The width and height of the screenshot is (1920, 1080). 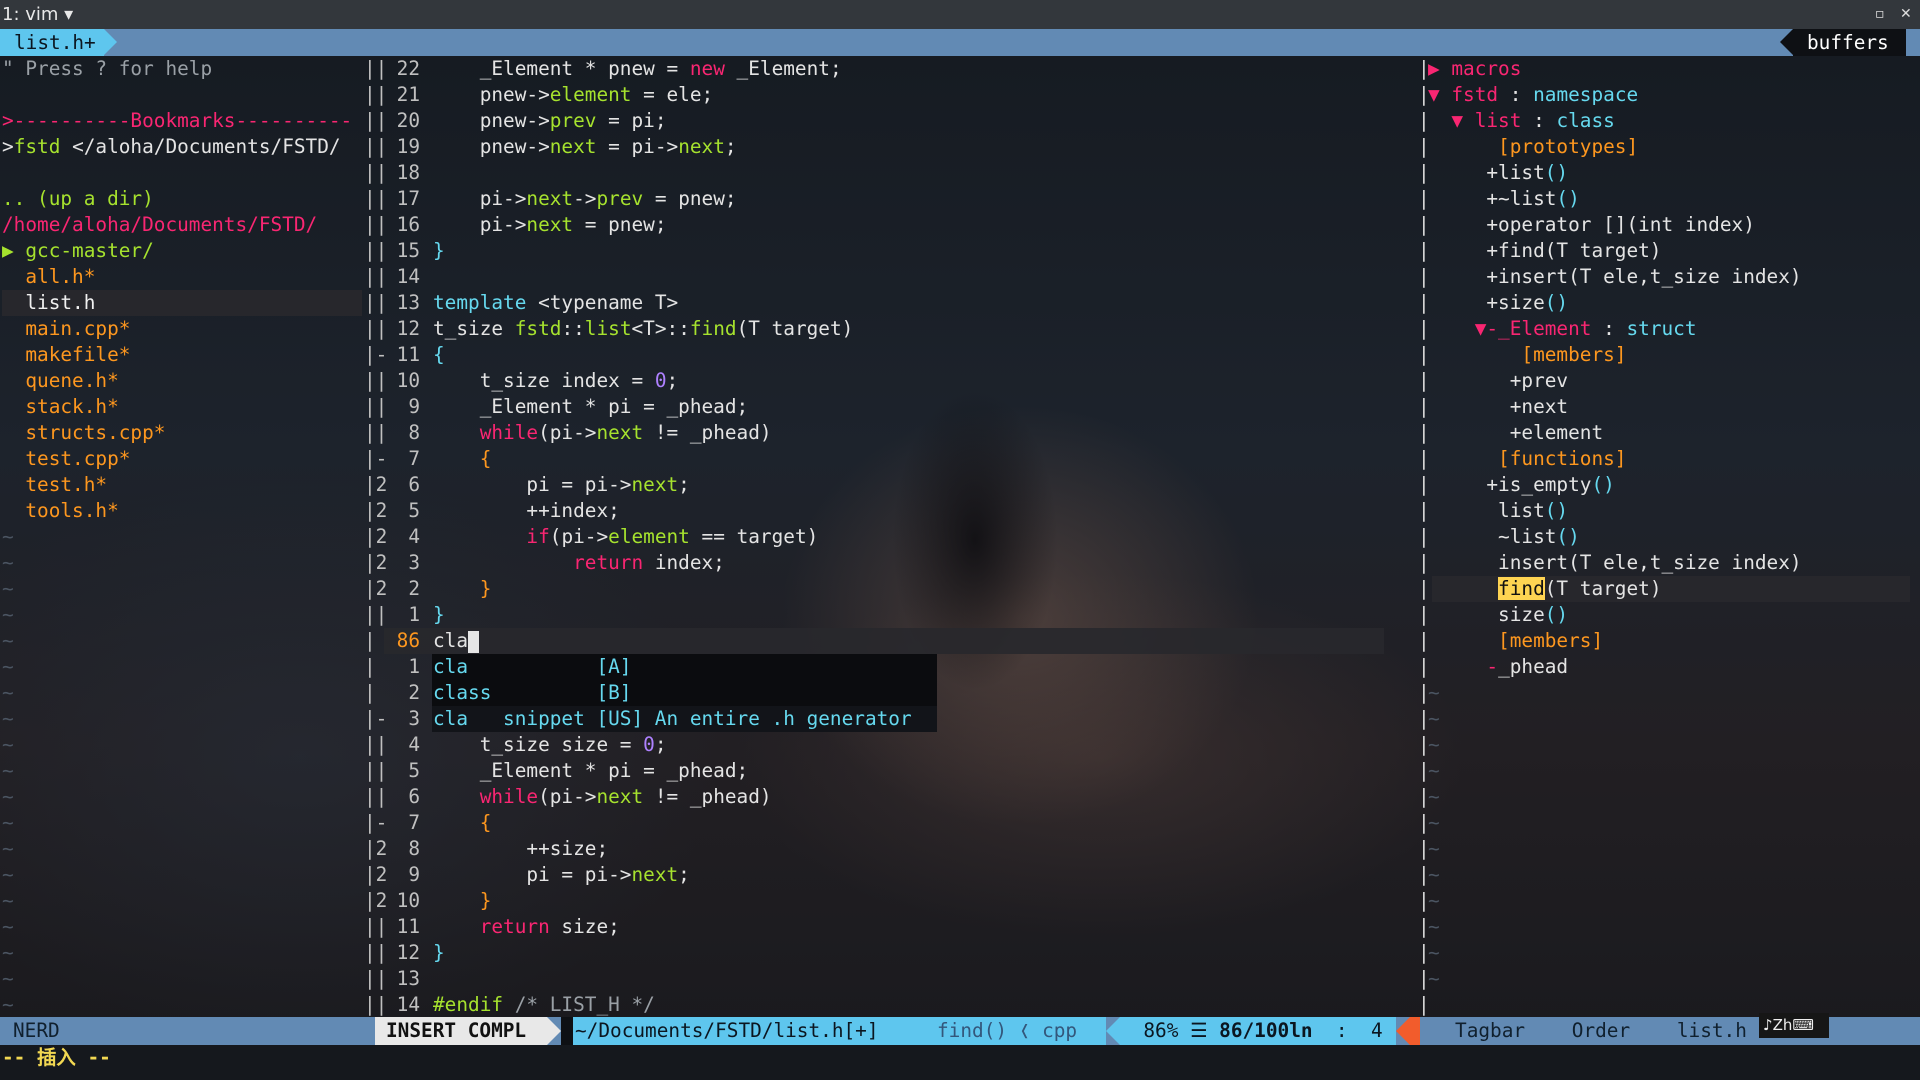 I want to click on file-item: makefile*, so click(x=66, y=355).